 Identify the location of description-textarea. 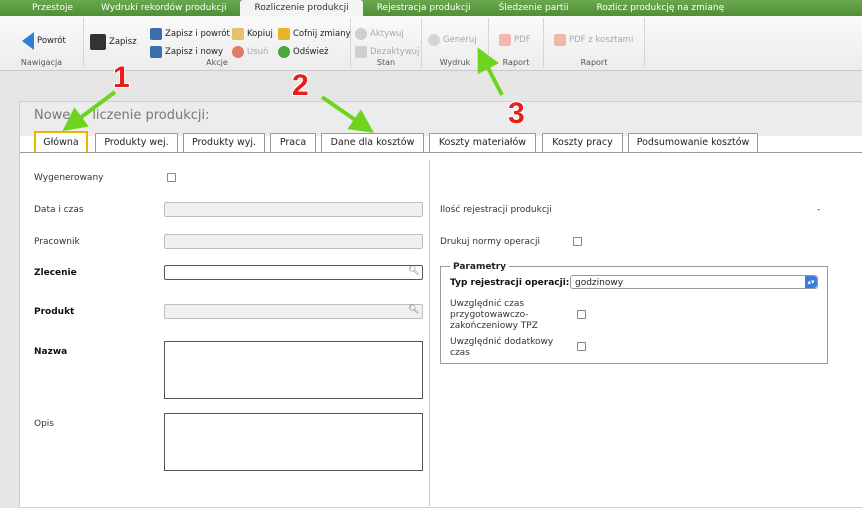
(293, 442).